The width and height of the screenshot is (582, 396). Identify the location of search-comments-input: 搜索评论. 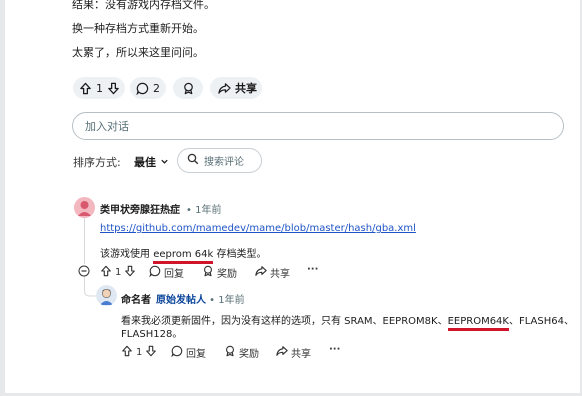
(219, 160).